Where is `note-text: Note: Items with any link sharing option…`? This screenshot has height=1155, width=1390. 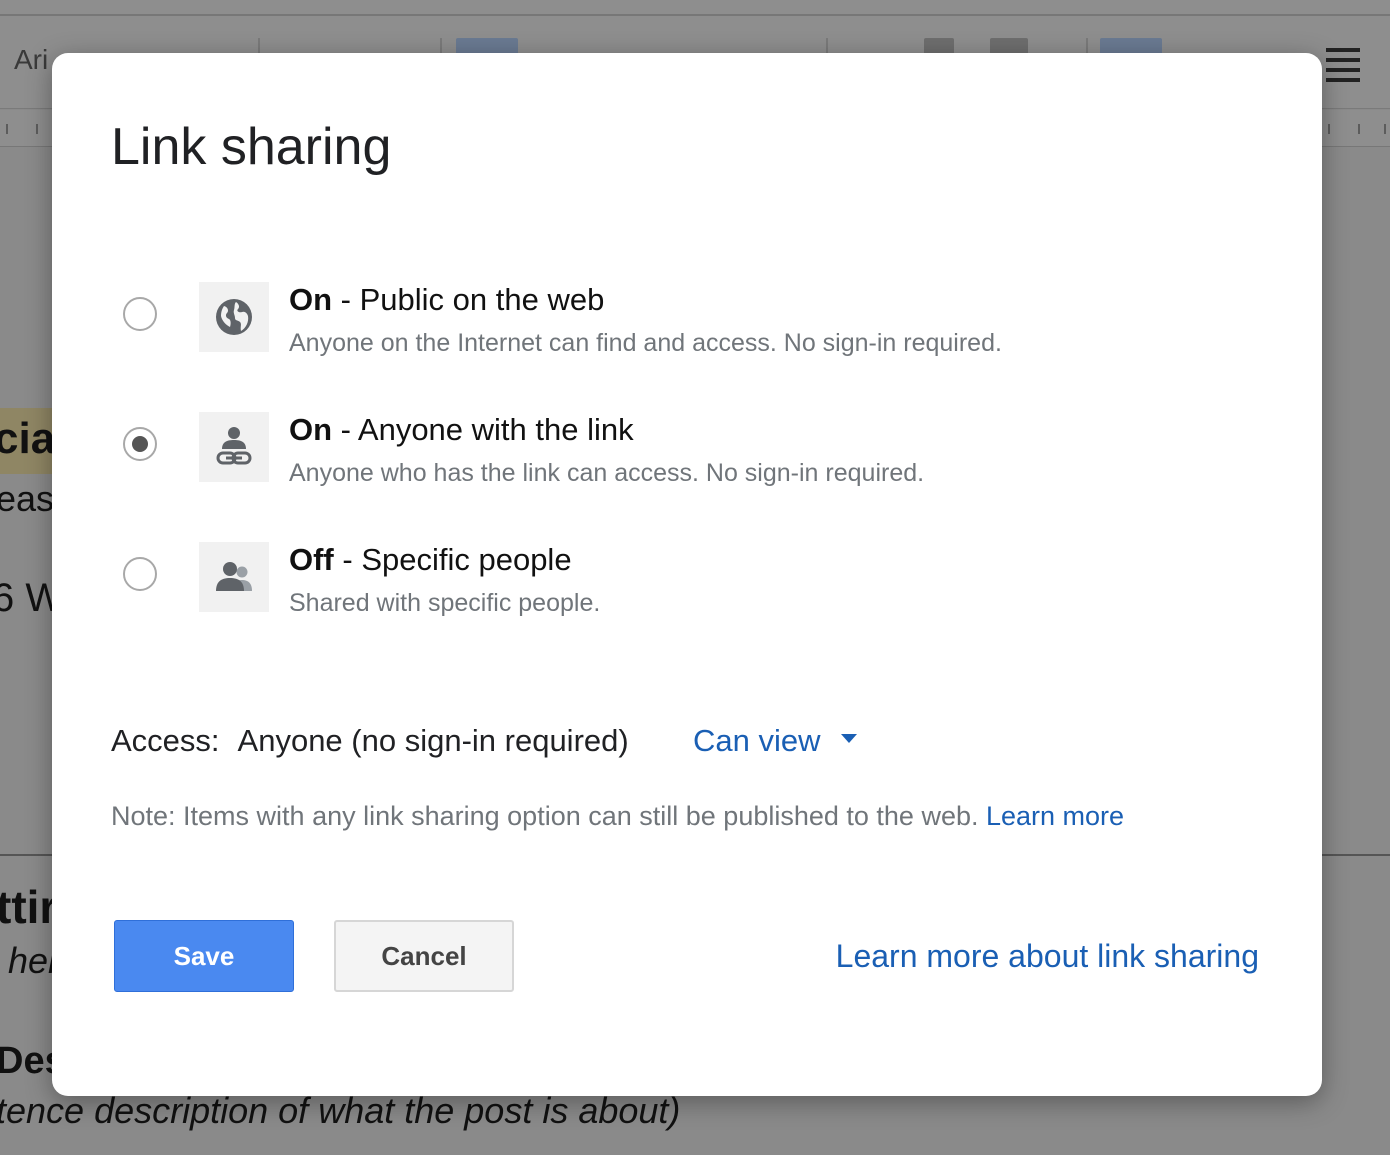
note-text: Note: Items with any link sharing option… is located at coordinates (548, 816).